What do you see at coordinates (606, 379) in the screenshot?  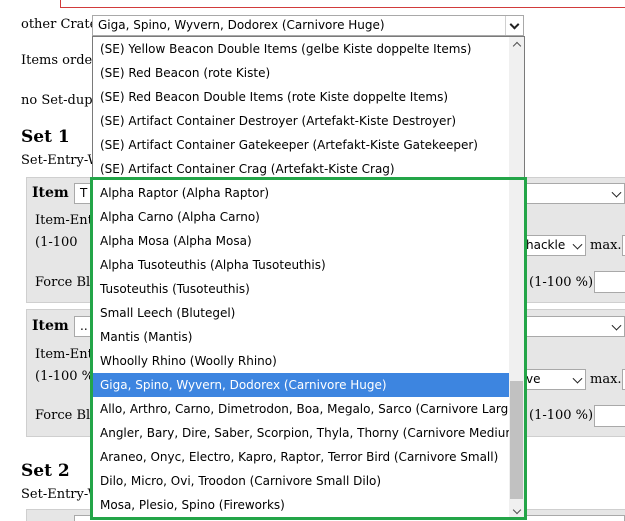 I see `item-2-max-label: max.` at bounding box center [606, 379].